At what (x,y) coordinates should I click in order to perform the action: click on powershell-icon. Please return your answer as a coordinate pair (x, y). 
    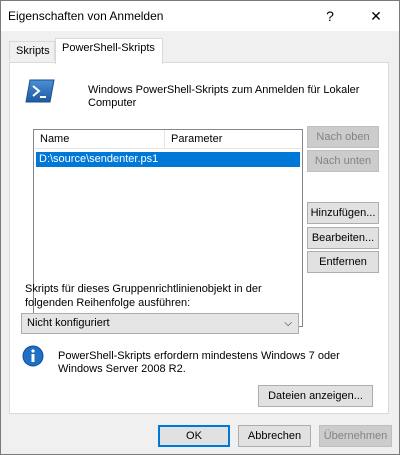
    Looking at the image, I should click on (40, 91).